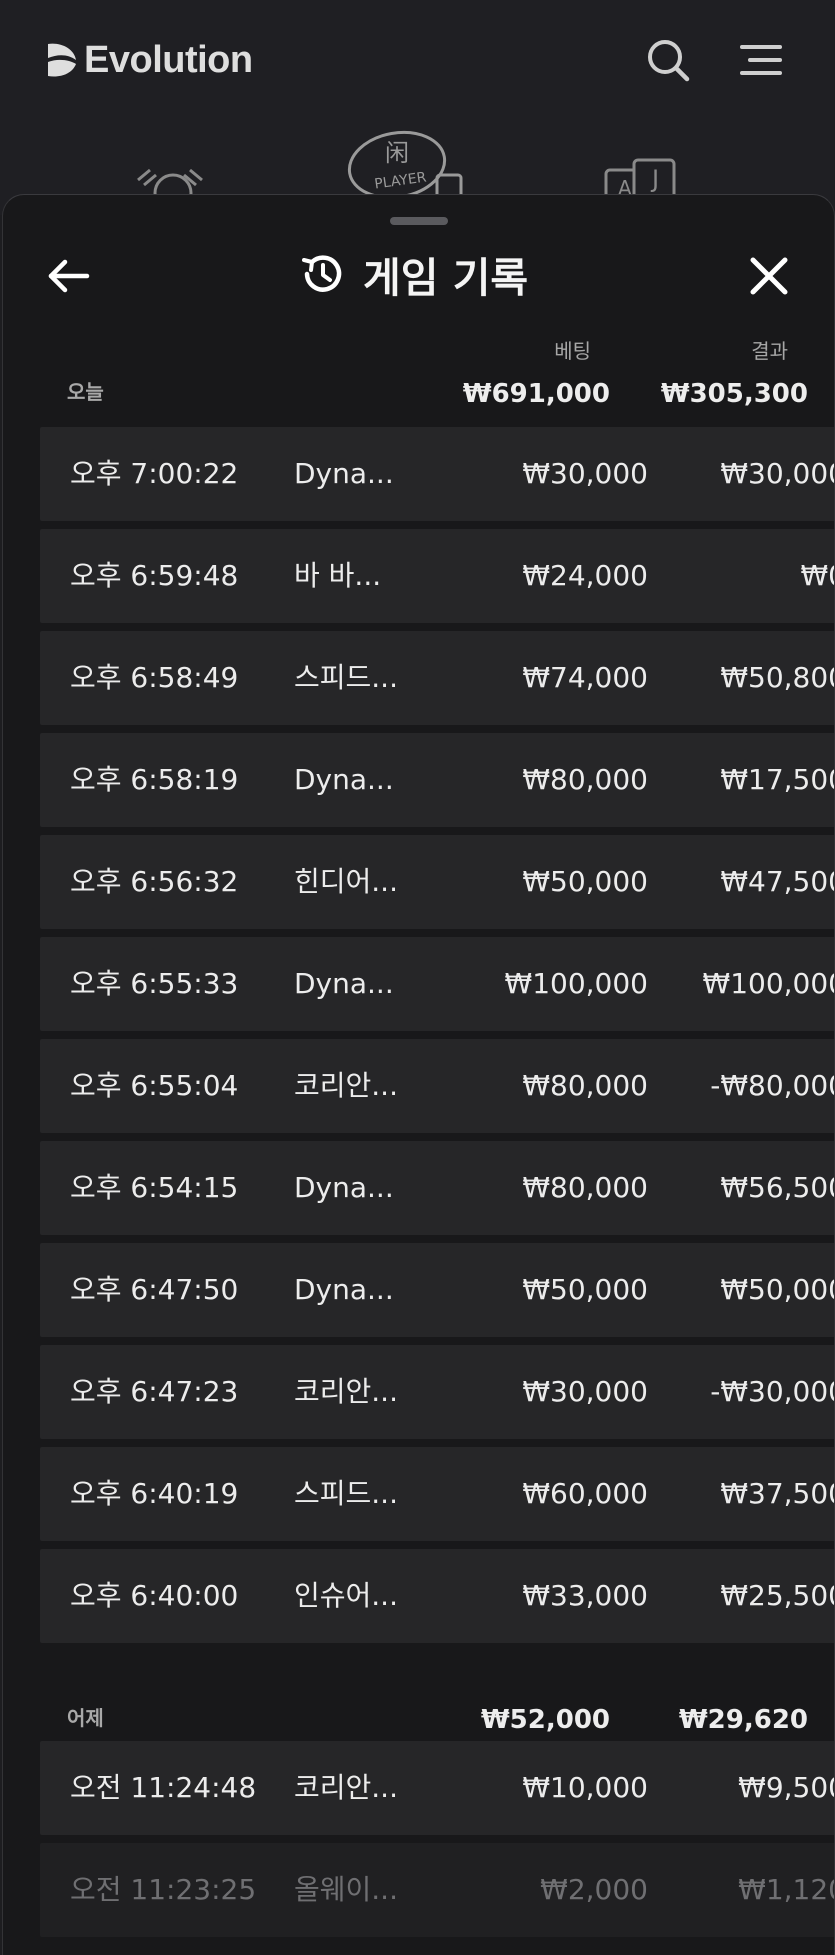 This screenshot has width=835, height=1955. What do you see at coordinates (437, 474) in the screenshot?
I see `history-row: 오후 7:00:22 Dyna... ₩30,000 ₩30,000` at bounding box center [437, 474].